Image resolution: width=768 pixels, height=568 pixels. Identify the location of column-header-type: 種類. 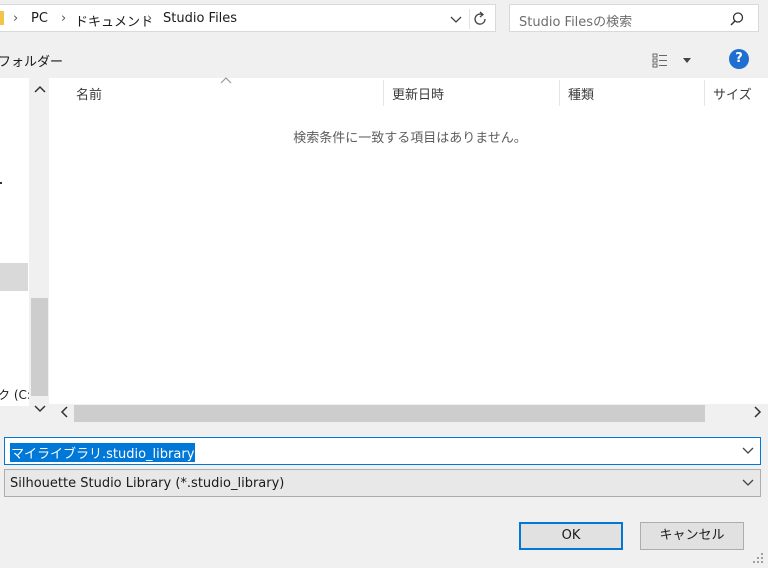
(581, 93).